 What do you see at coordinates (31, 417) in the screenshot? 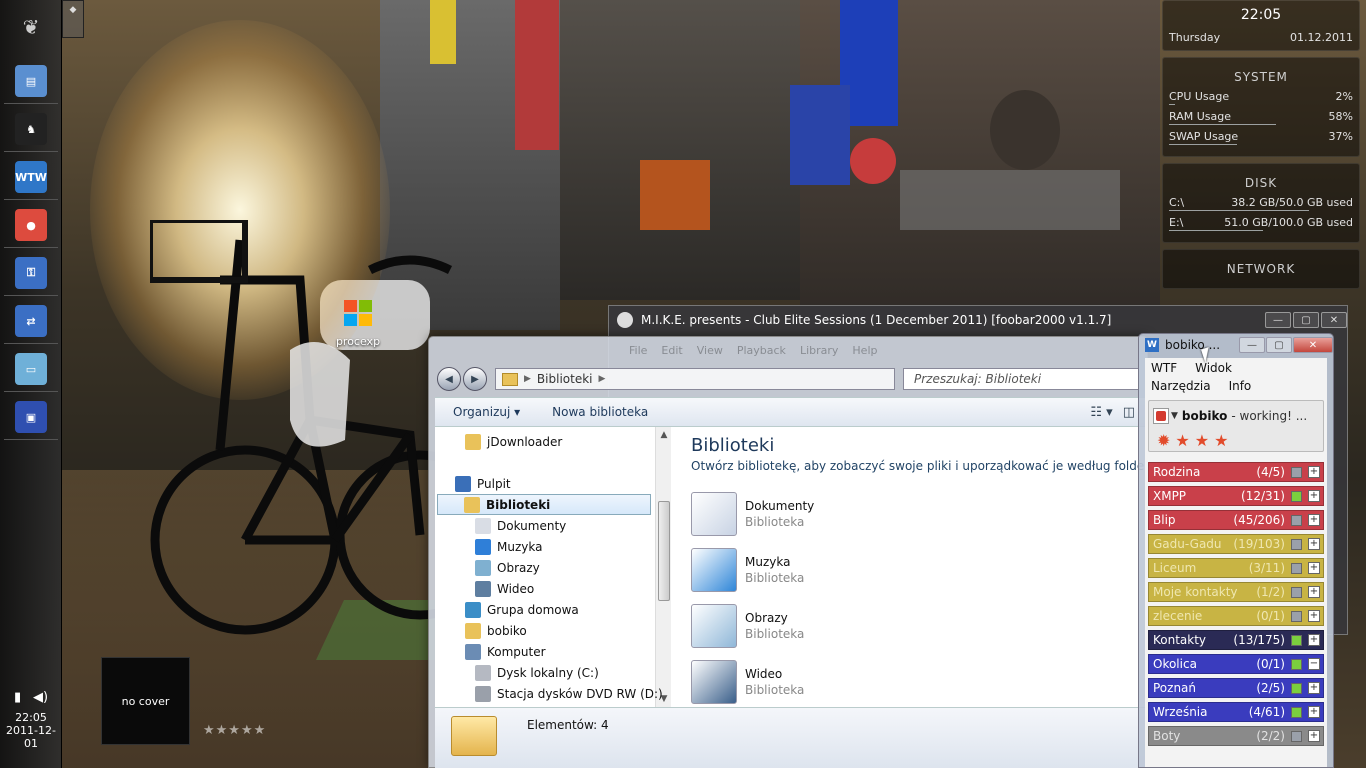
I see `taskbar-button-floppy: ▣` at bounding box center [31, 417].